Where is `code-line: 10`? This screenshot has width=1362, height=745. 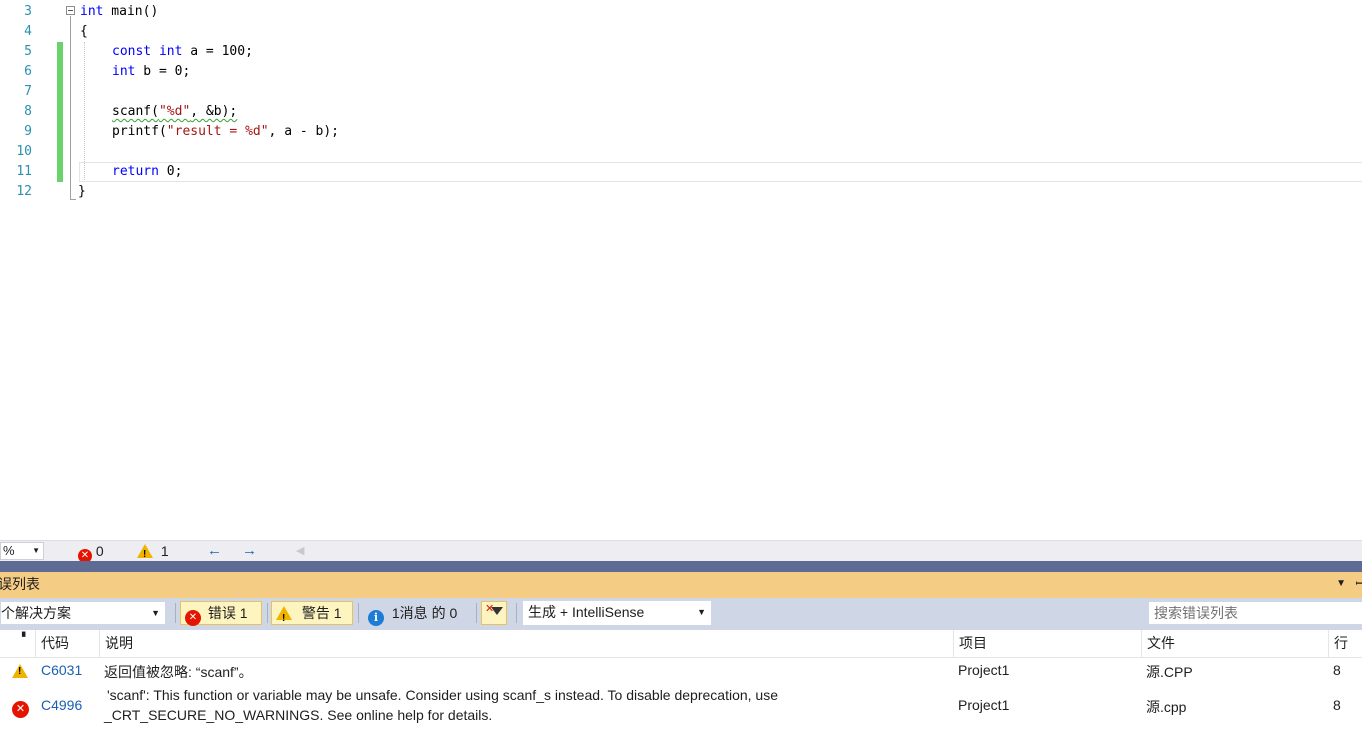 code-line: 10 is located at coordinates (681, 152).